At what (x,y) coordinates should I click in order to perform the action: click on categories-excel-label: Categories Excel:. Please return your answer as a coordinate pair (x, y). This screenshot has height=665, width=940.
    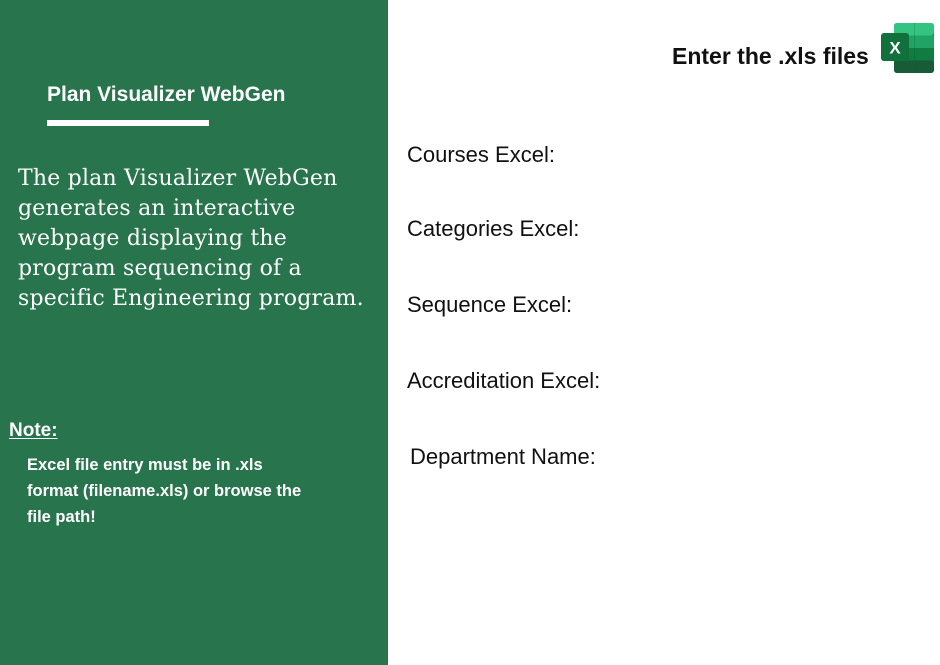
    Looking at the image, I should click on (493, 228).